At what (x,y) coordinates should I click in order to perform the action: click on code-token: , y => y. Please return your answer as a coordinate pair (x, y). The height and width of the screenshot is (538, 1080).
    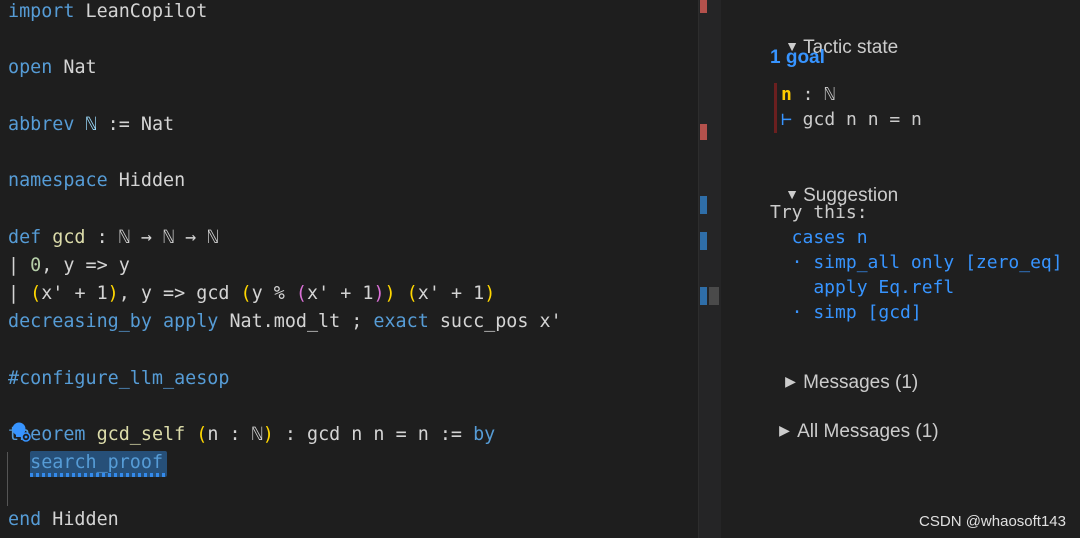
    Looking at the image, I should click on (85, 265).